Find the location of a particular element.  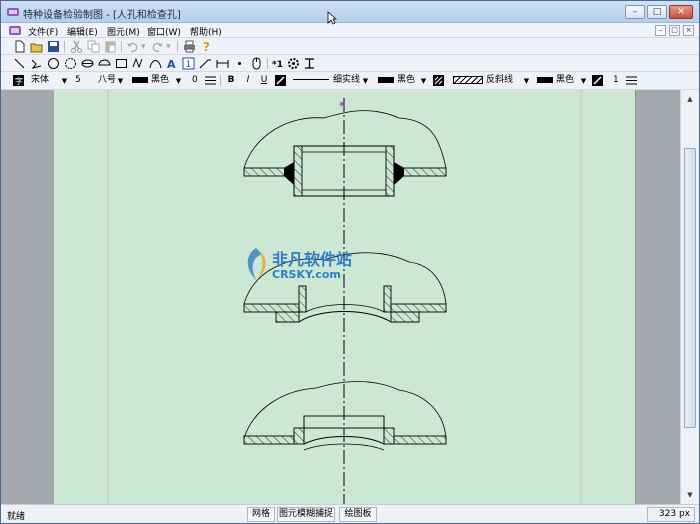

vertical-scrollbar: ▲ ▼ is located at coordinates (689, 297).